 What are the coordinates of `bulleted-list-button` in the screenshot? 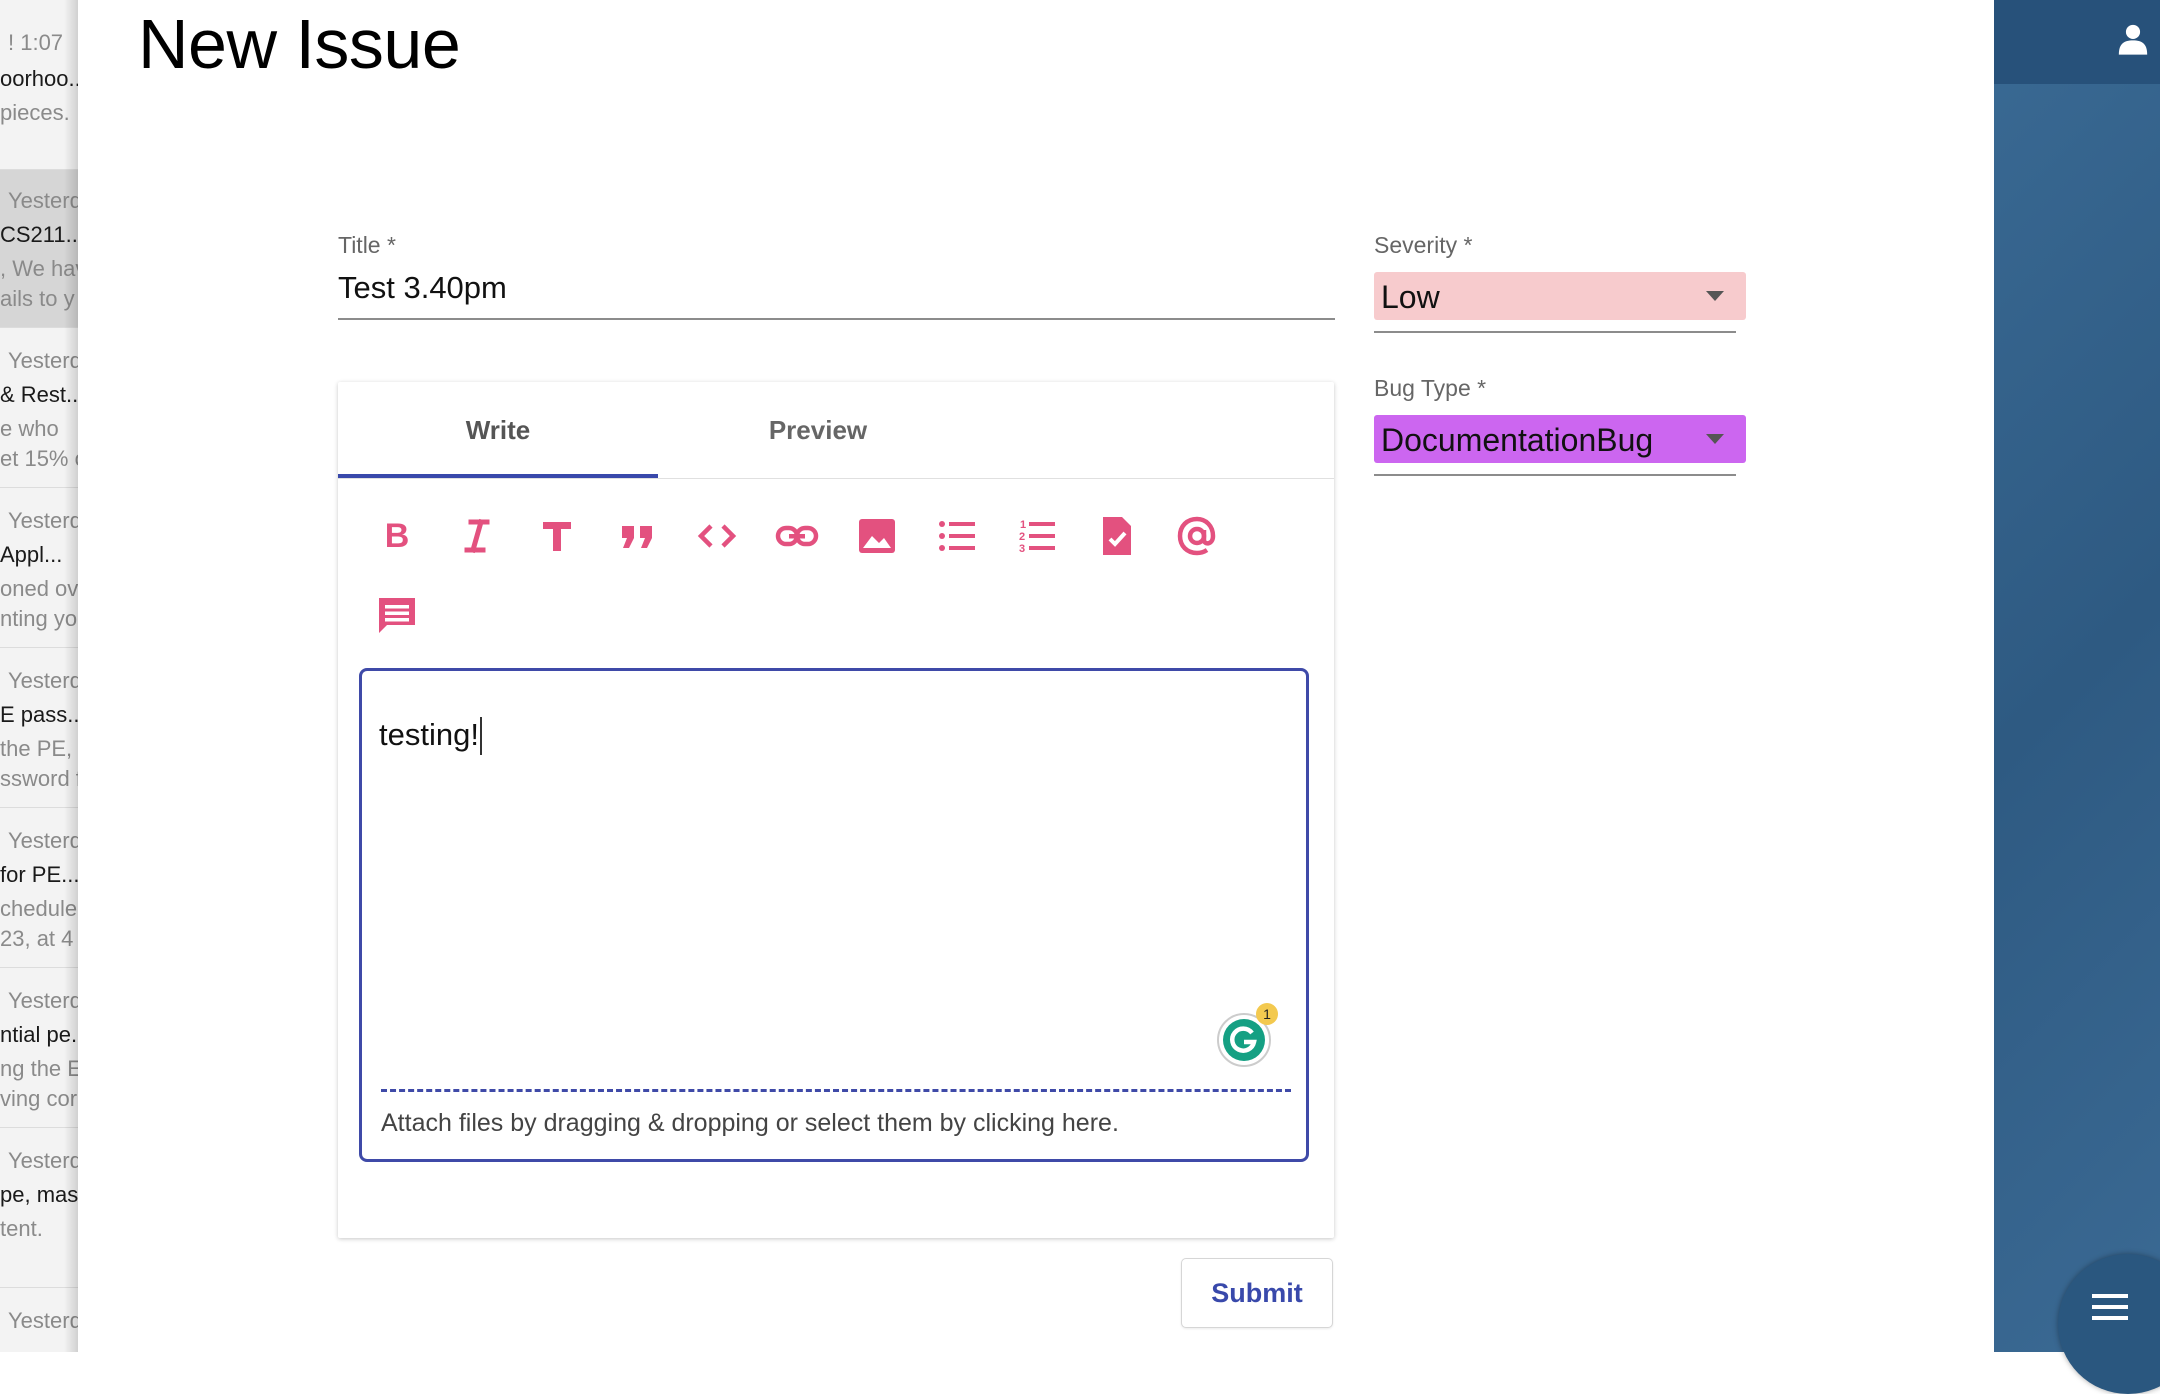 It's located at (957, 536).